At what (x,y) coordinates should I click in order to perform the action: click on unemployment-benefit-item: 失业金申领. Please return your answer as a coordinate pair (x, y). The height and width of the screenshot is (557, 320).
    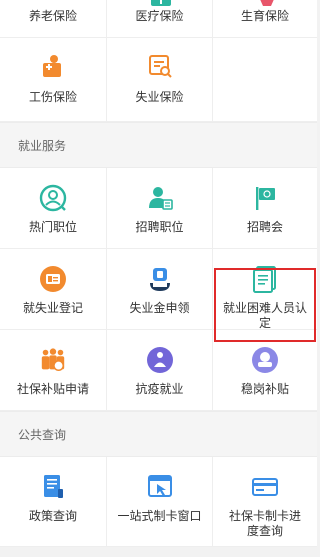
    Looking at the image, I should click on (160, 289).